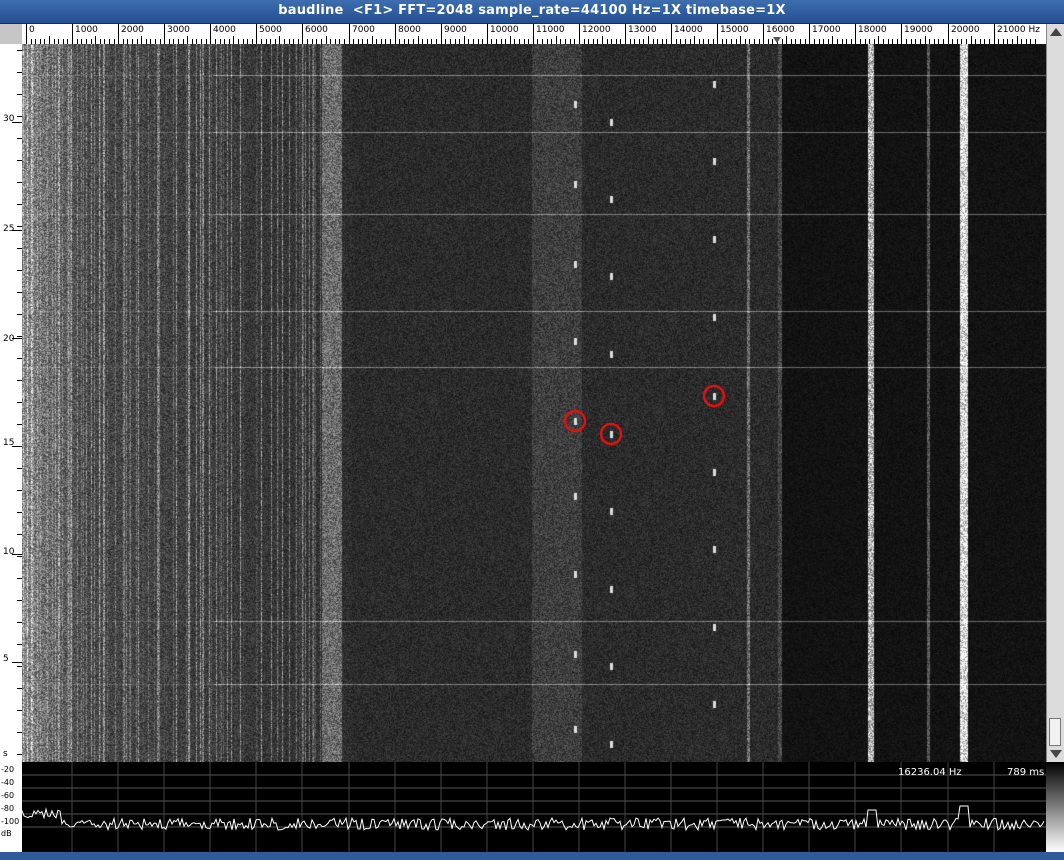  What do you see at coordinates (409, 30) in the screenshot?
I see `freq-tick-label: 8000` at bounding box center [409, 30].